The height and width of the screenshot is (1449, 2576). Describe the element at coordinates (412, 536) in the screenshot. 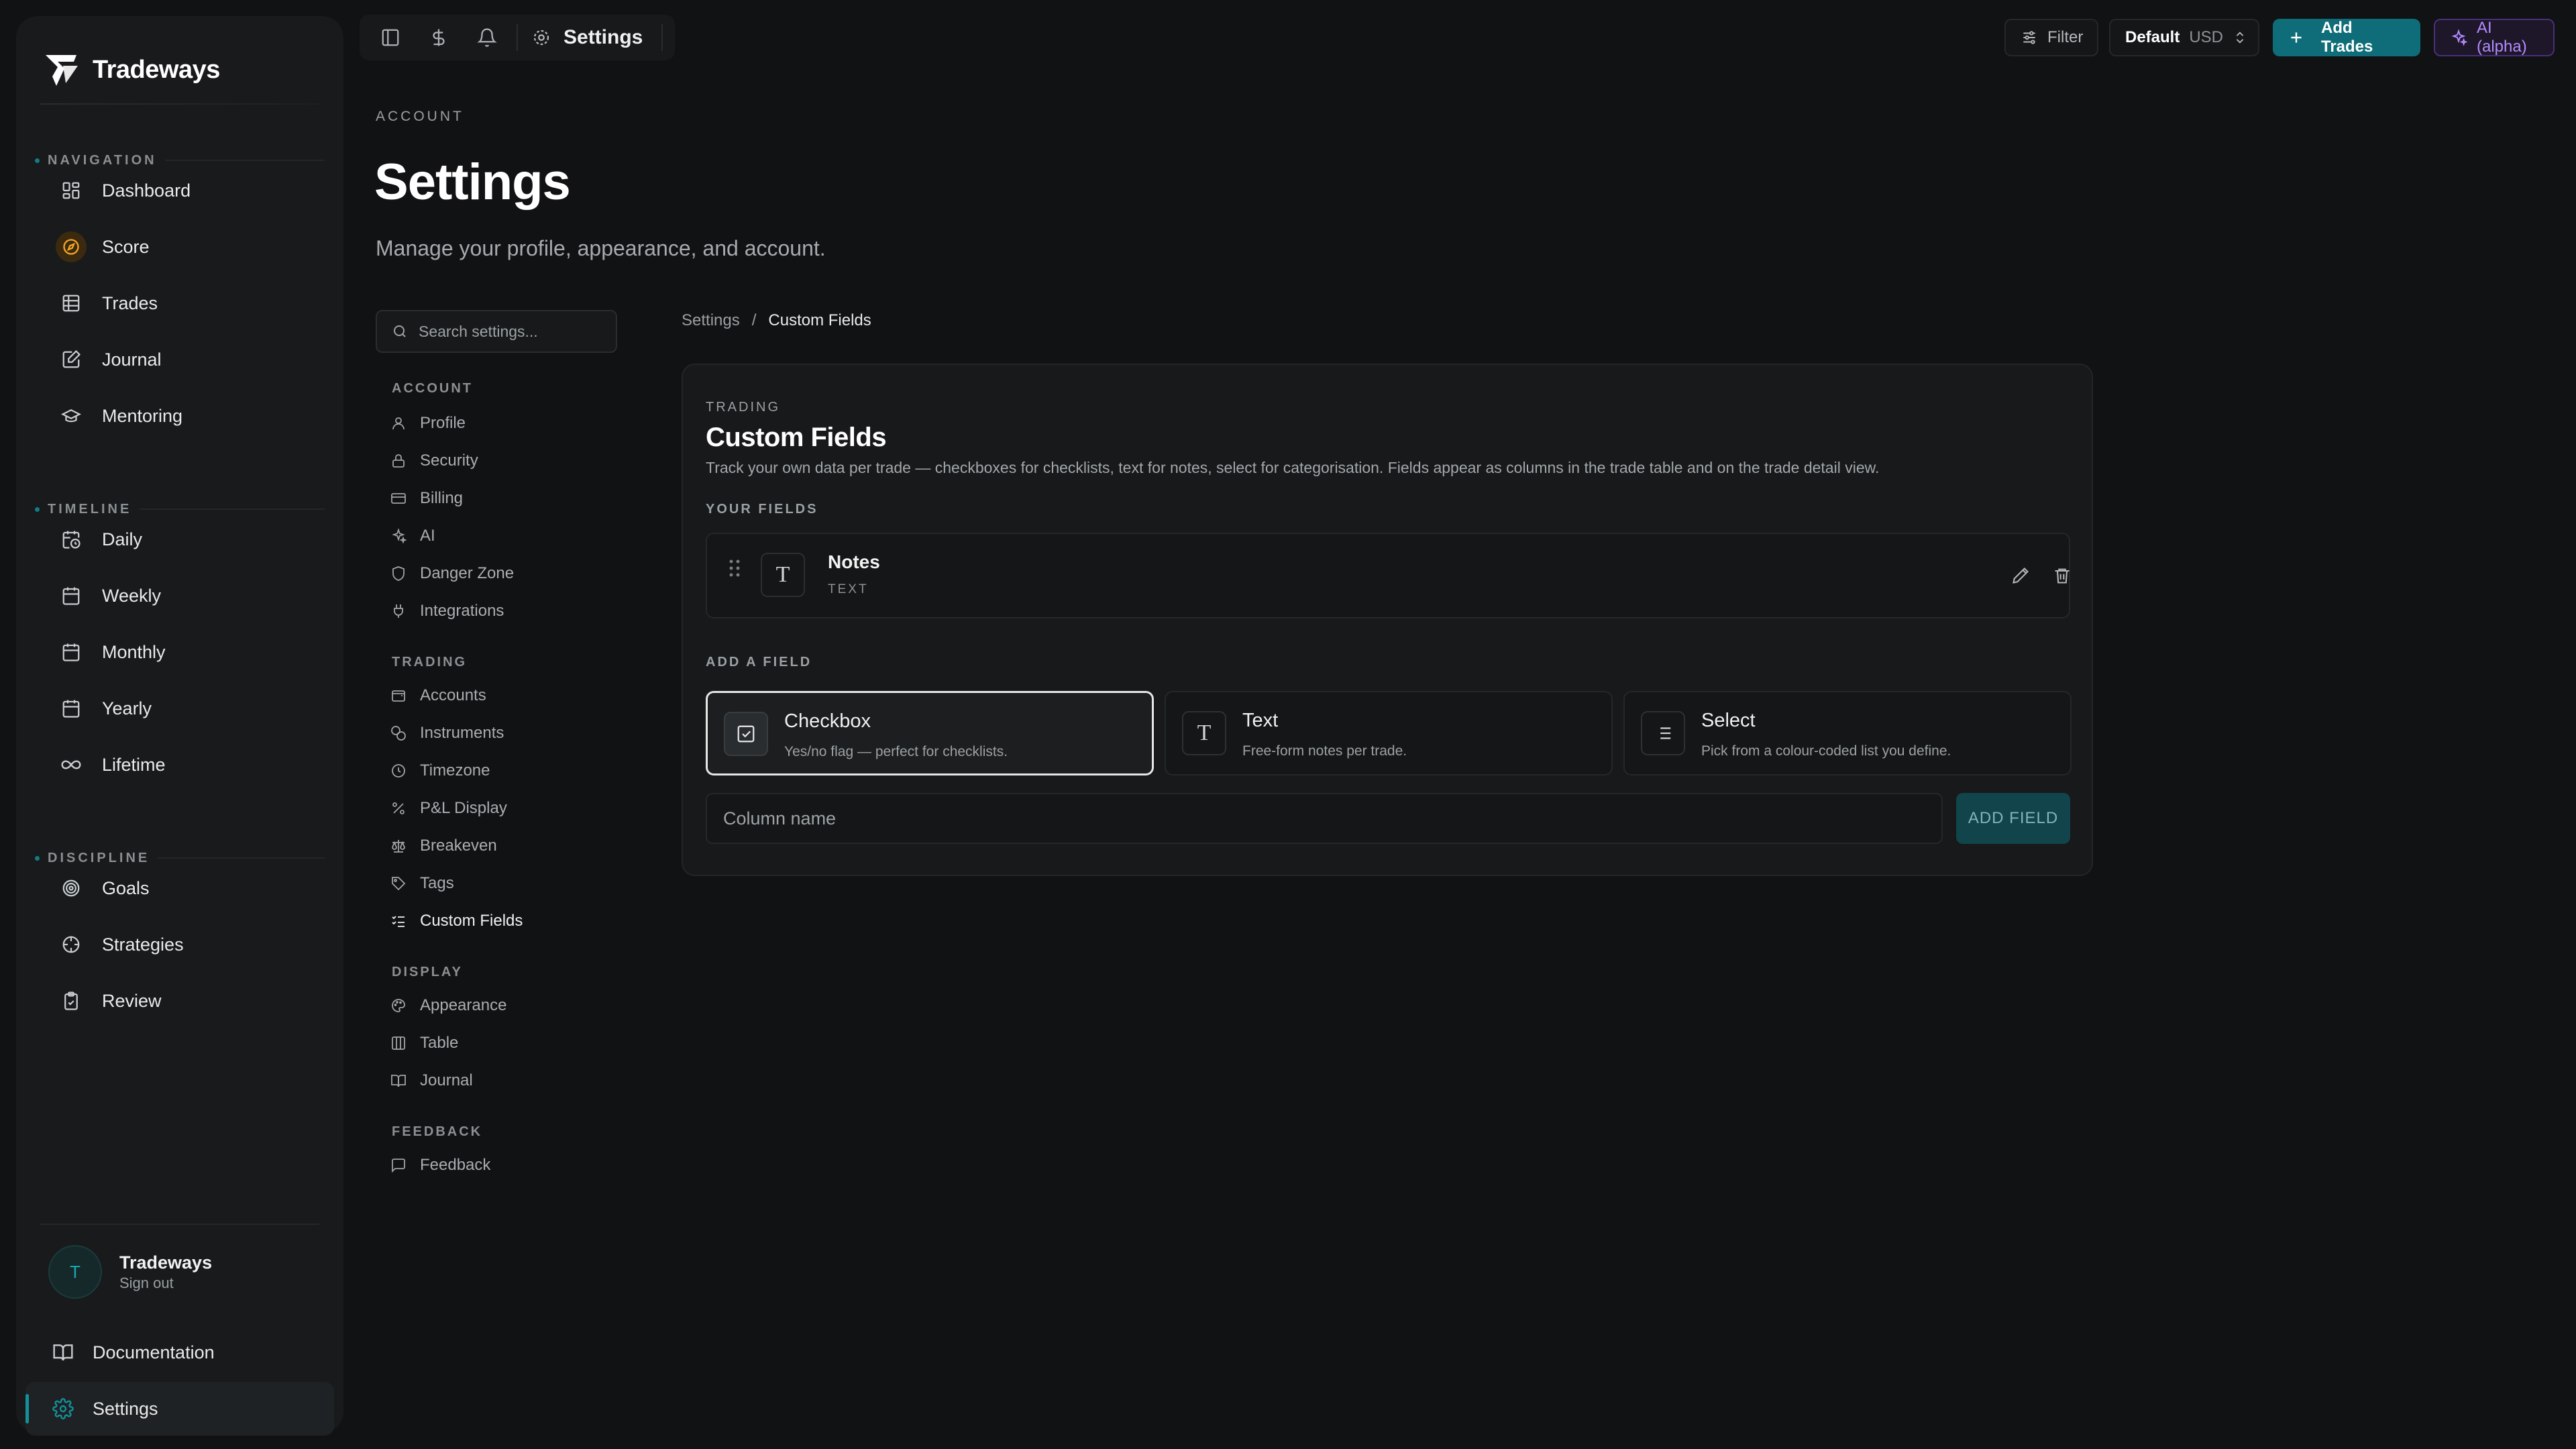

I see `settings-item-ai: AI` at that location.